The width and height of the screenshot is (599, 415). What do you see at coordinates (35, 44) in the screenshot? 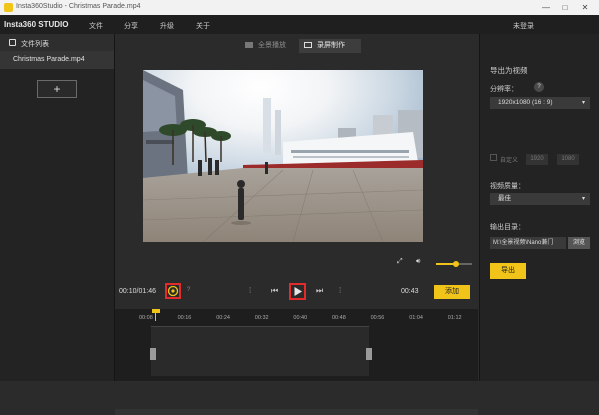
I see `file-list-title: 文件列表` at bounding box center [35, 44].